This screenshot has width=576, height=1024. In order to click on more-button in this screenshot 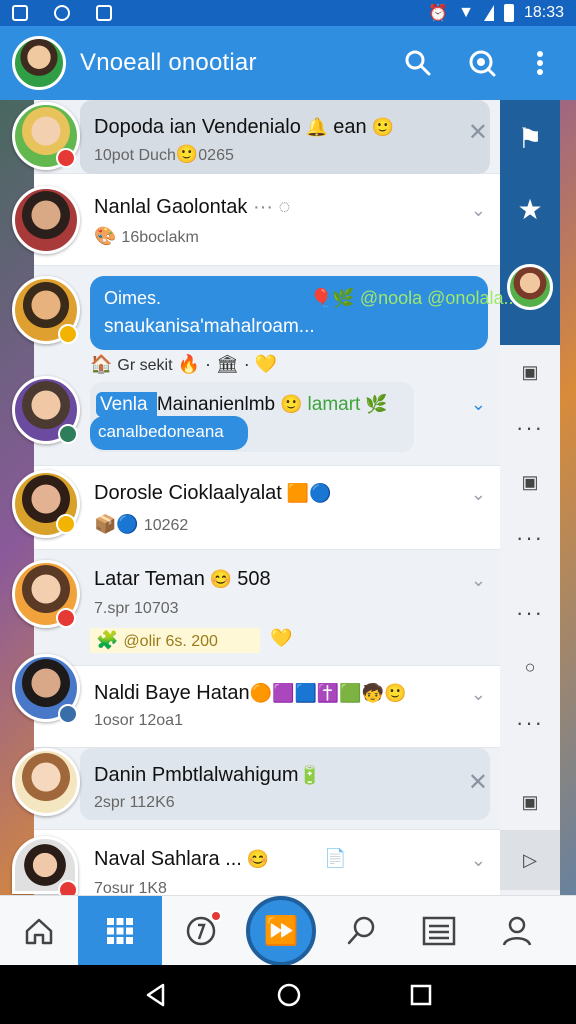, I will do `click(540, 63)`.